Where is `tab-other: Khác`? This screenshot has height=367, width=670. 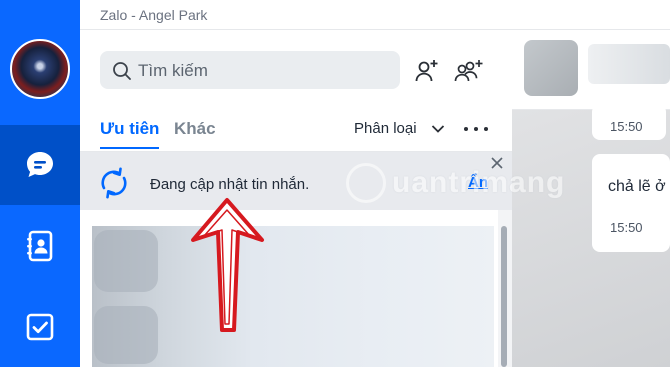
tab-other: Khác is located at coordinates (195, 129).